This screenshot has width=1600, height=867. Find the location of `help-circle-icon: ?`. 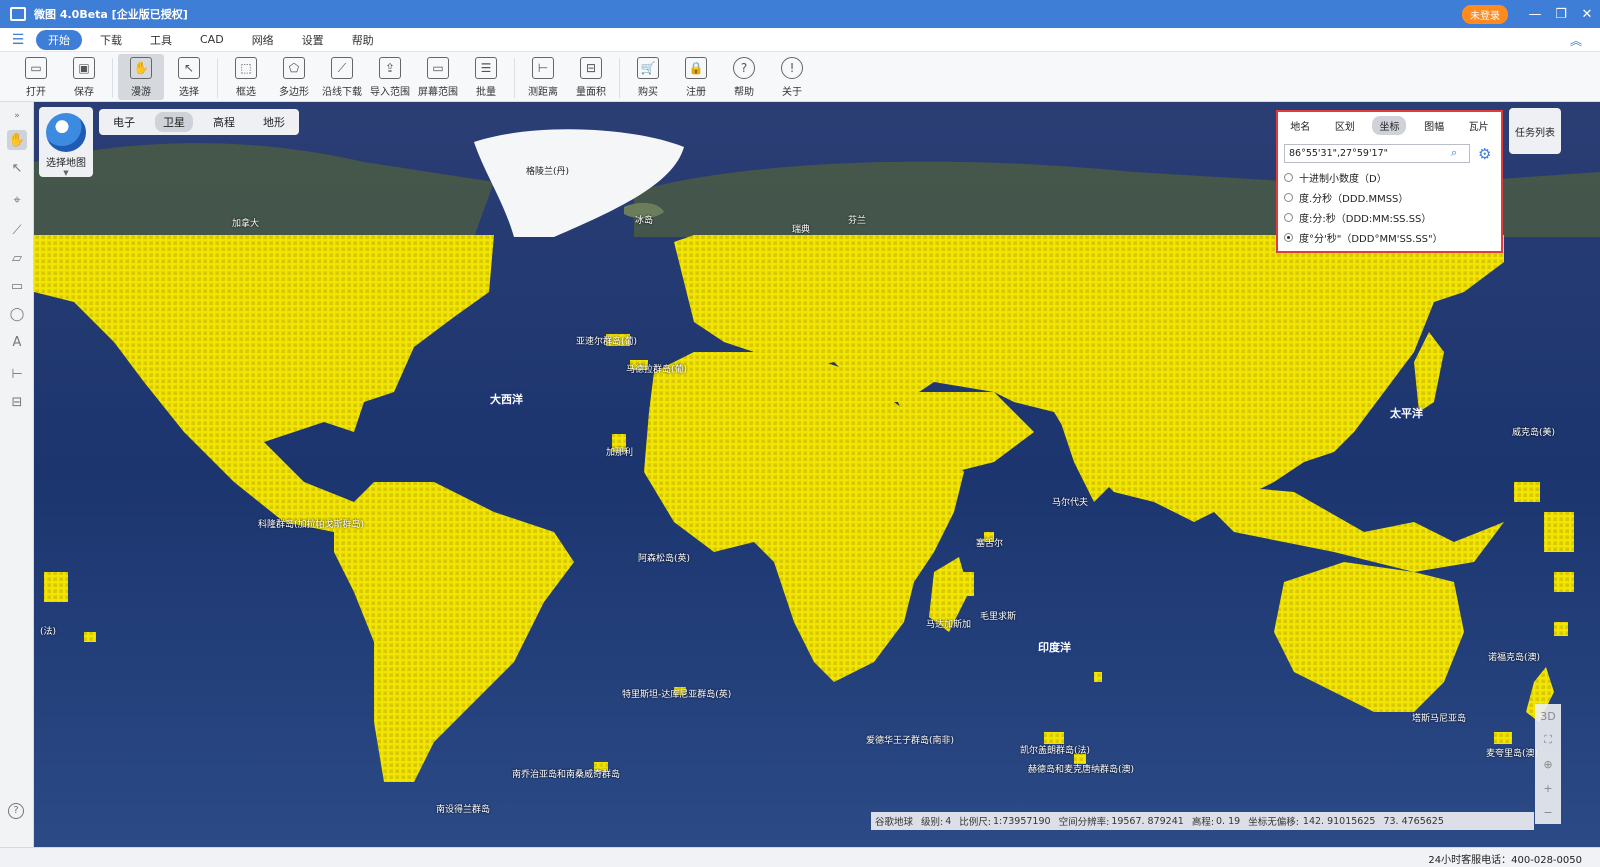

help-circle-icon: ? is located at coordinates (16, 811).